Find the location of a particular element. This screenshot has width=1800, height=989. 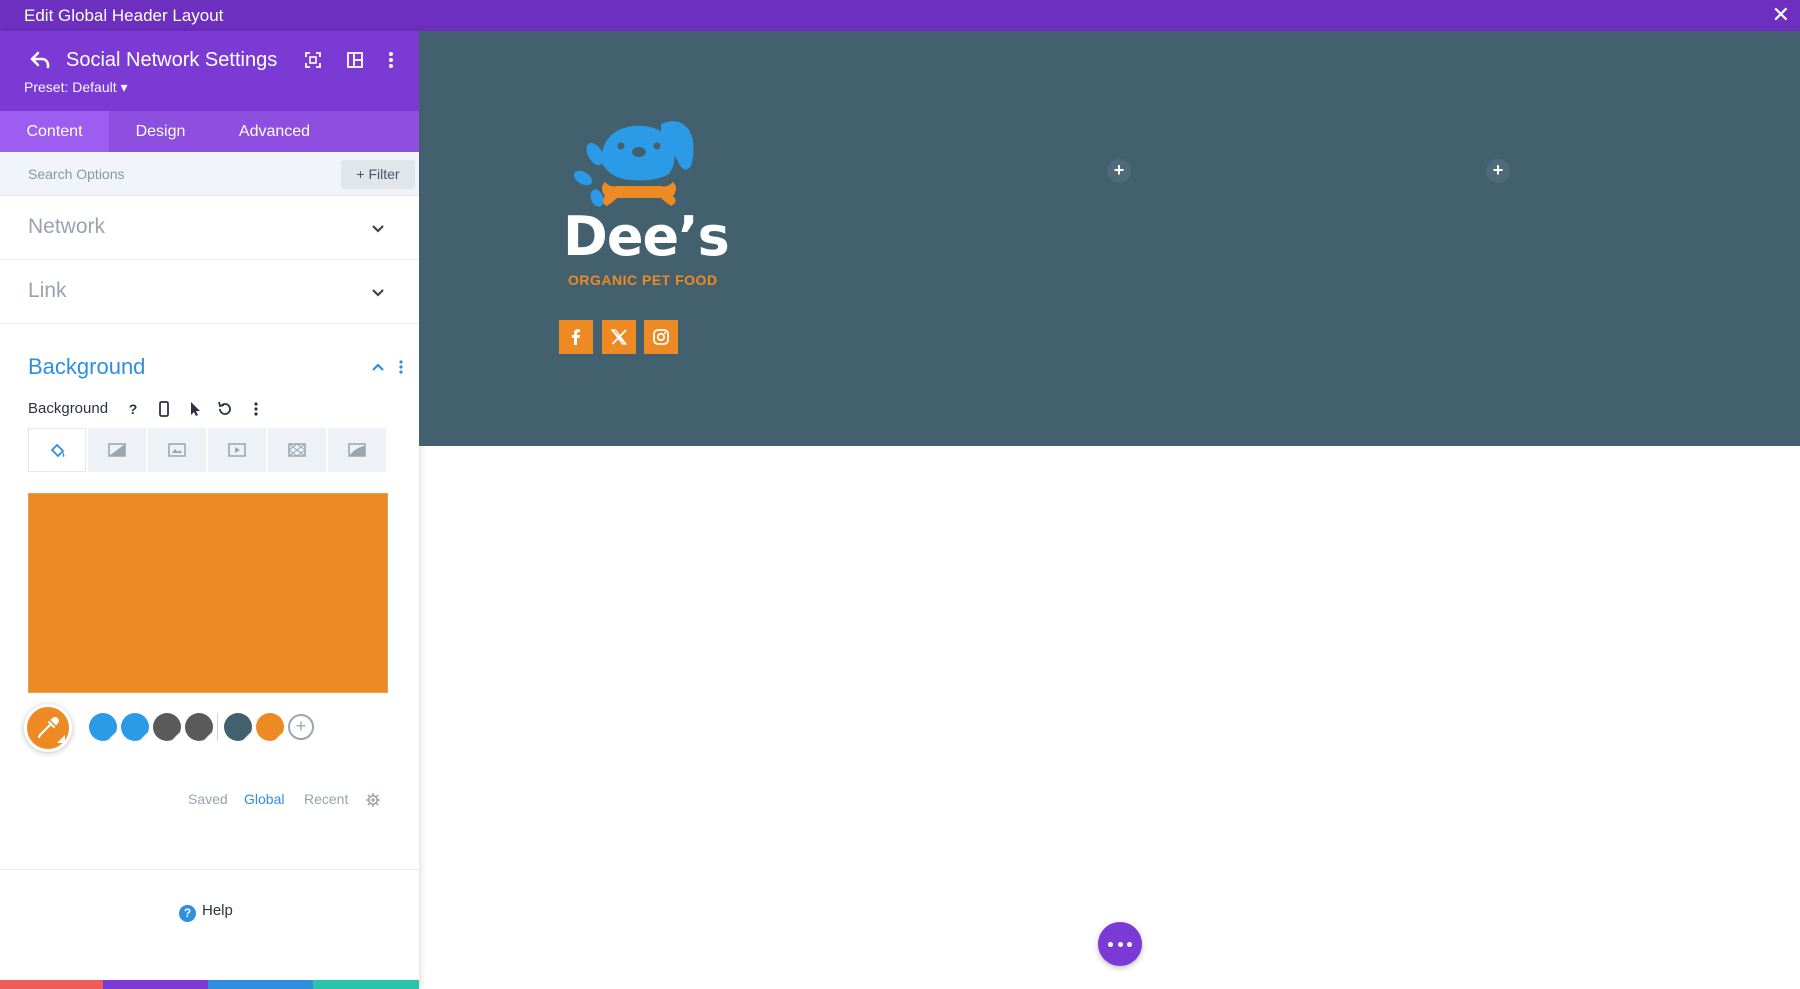

page-options-button is located at coordinates (1120, 944).